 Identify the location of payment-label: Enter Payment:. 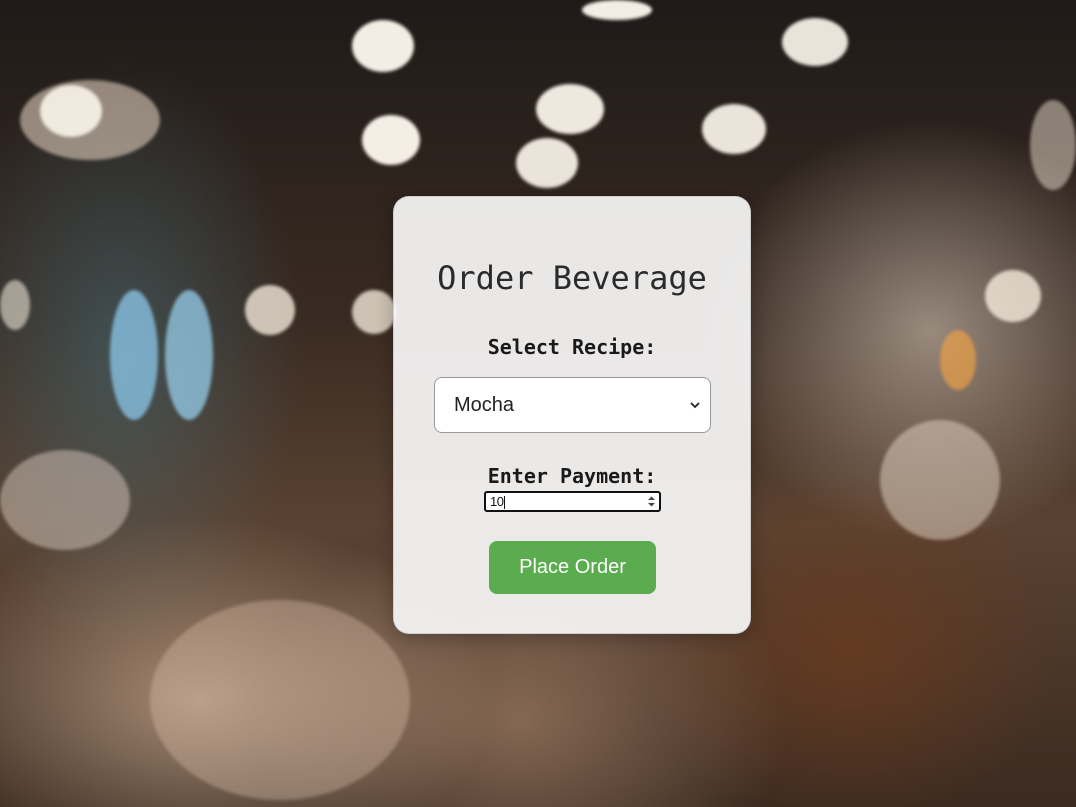
(572, 476).